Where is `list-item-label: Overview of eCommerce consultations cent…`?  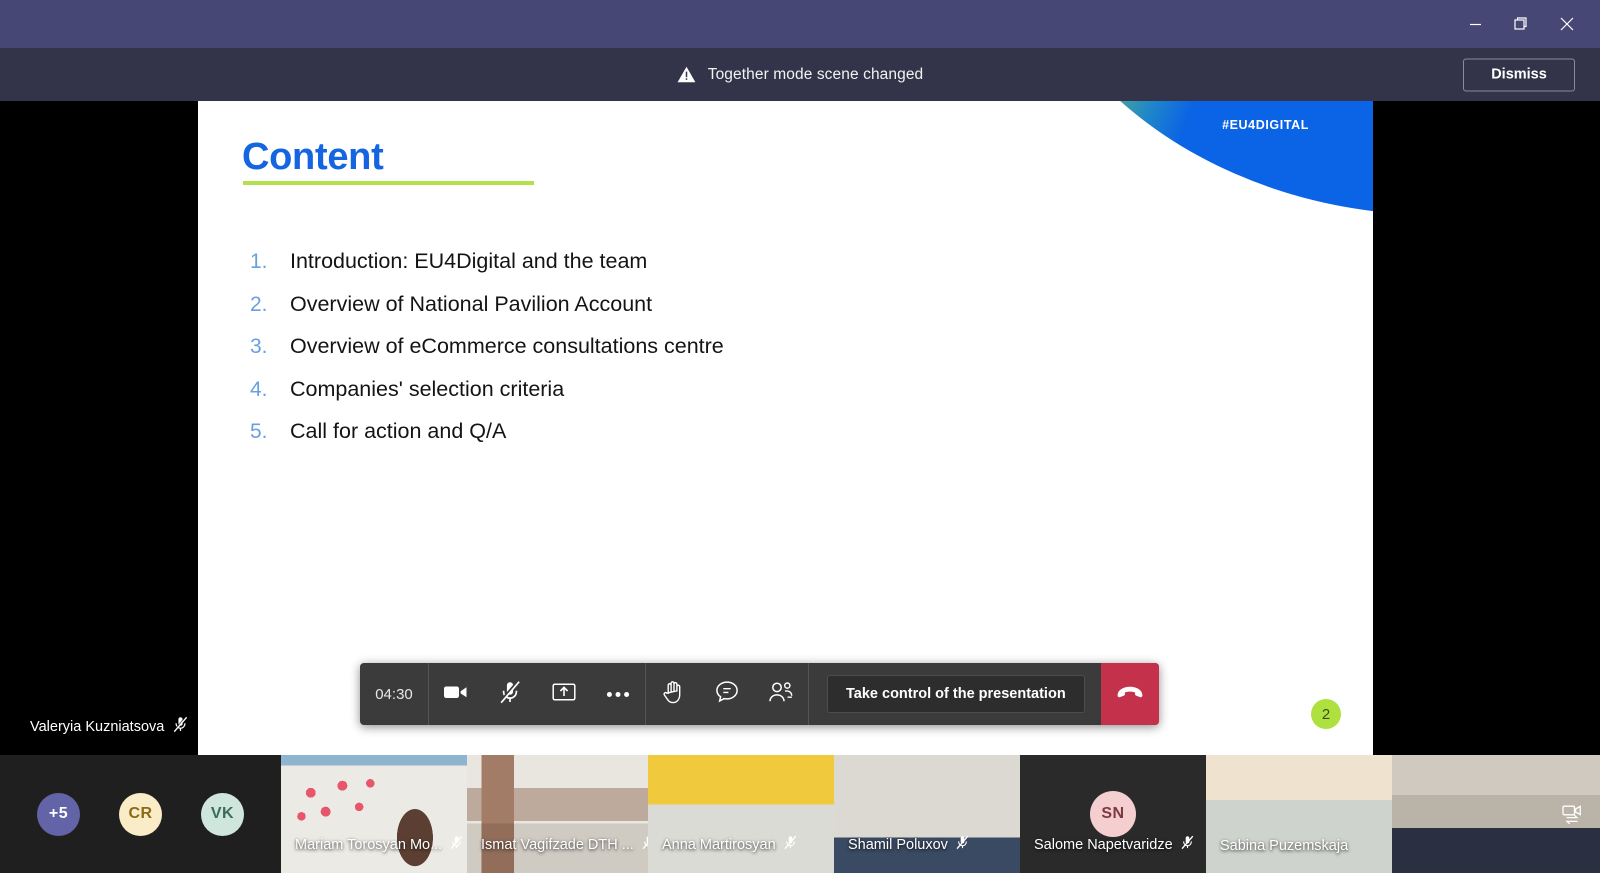 list-item-label: Overview of eCommerce consultations cent… is located at coordinates (507, 346).